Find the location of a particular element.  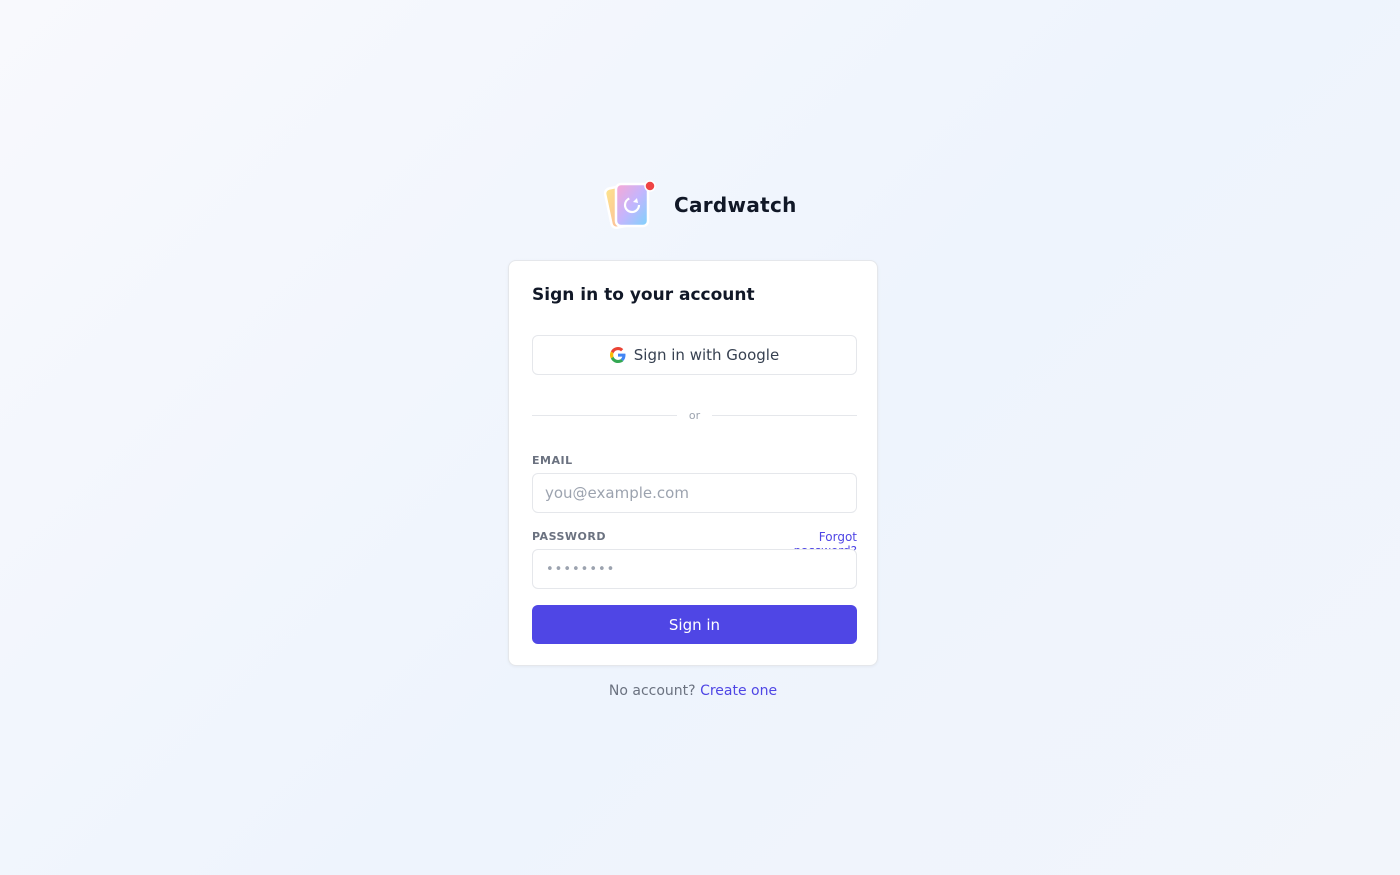

brand-header: Cardwatch is located at coordinates (700, 205).